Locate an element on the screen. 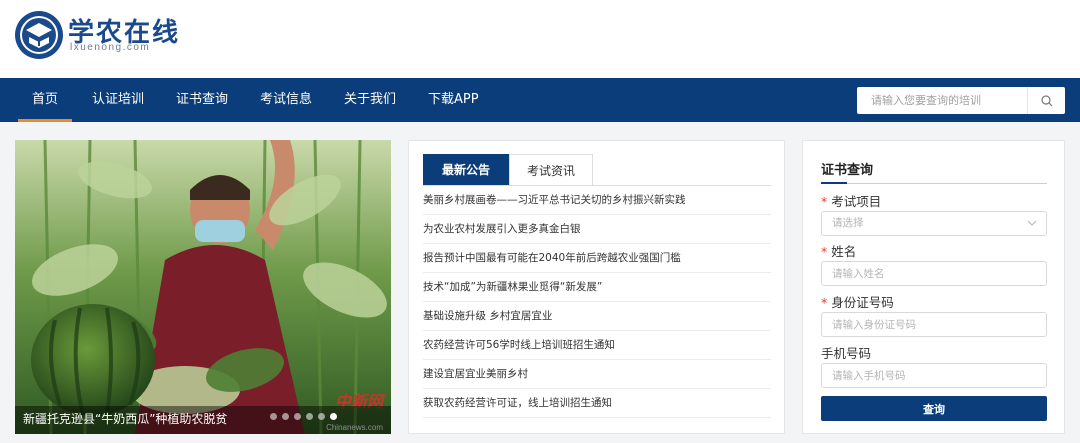 The height and width of the screenshot is (443, 1080). query-title-divider is located at coordinates (934, 183).